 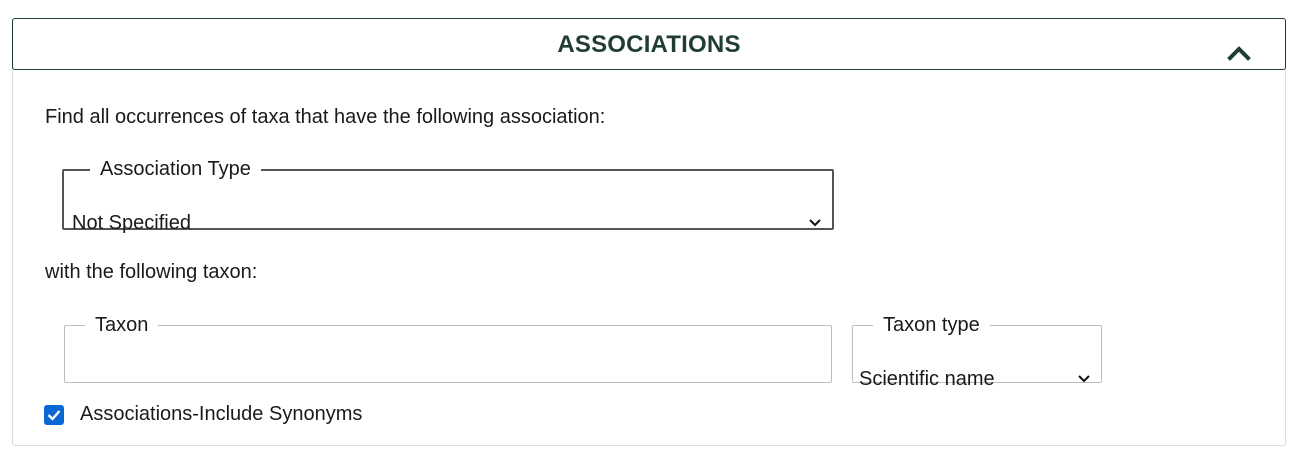 I want to click on include-synonyms-label: Associations-Include Synonyms, so click(x=221, y=414).